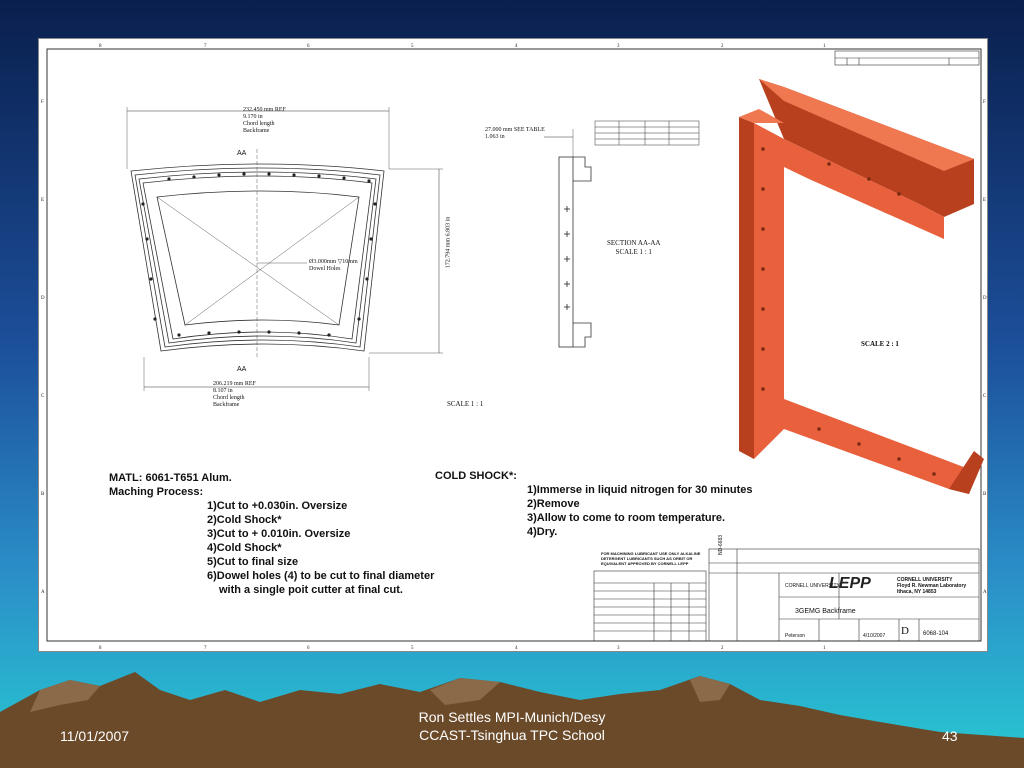 The image size is (1024, 768). What do you see at coordinates (170, 478) in the screenshot?
I see `material-note: MATL: 6061-T651 Alum.` at bounding box center [170, 478].